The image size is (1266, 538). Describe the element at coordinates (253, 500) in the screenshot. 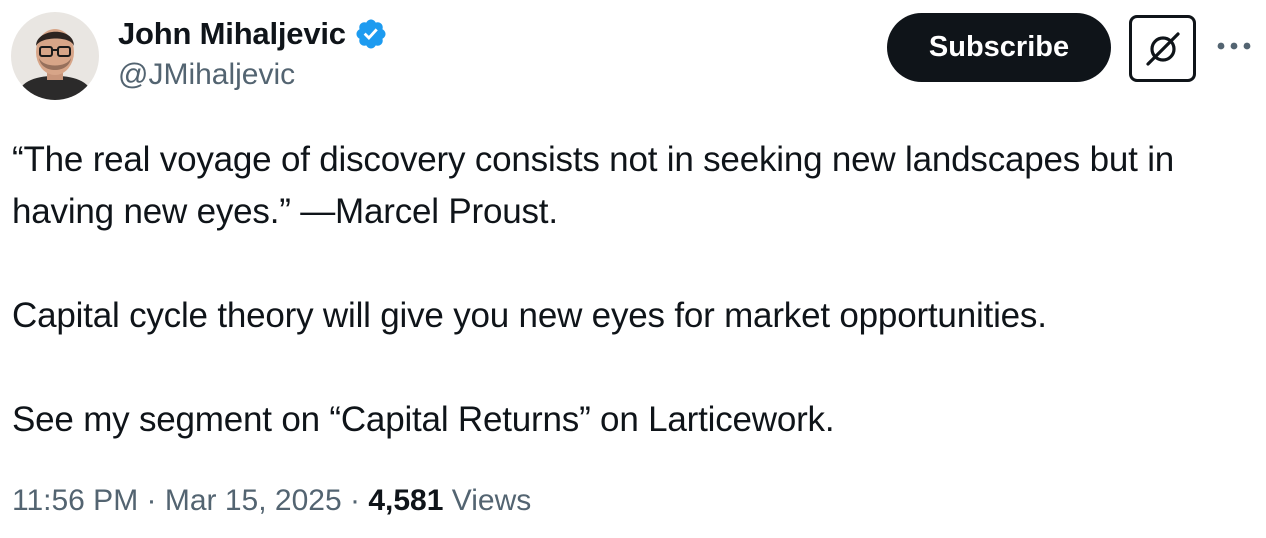

I see `tweet-date: Mar 15, 2025` at that location.